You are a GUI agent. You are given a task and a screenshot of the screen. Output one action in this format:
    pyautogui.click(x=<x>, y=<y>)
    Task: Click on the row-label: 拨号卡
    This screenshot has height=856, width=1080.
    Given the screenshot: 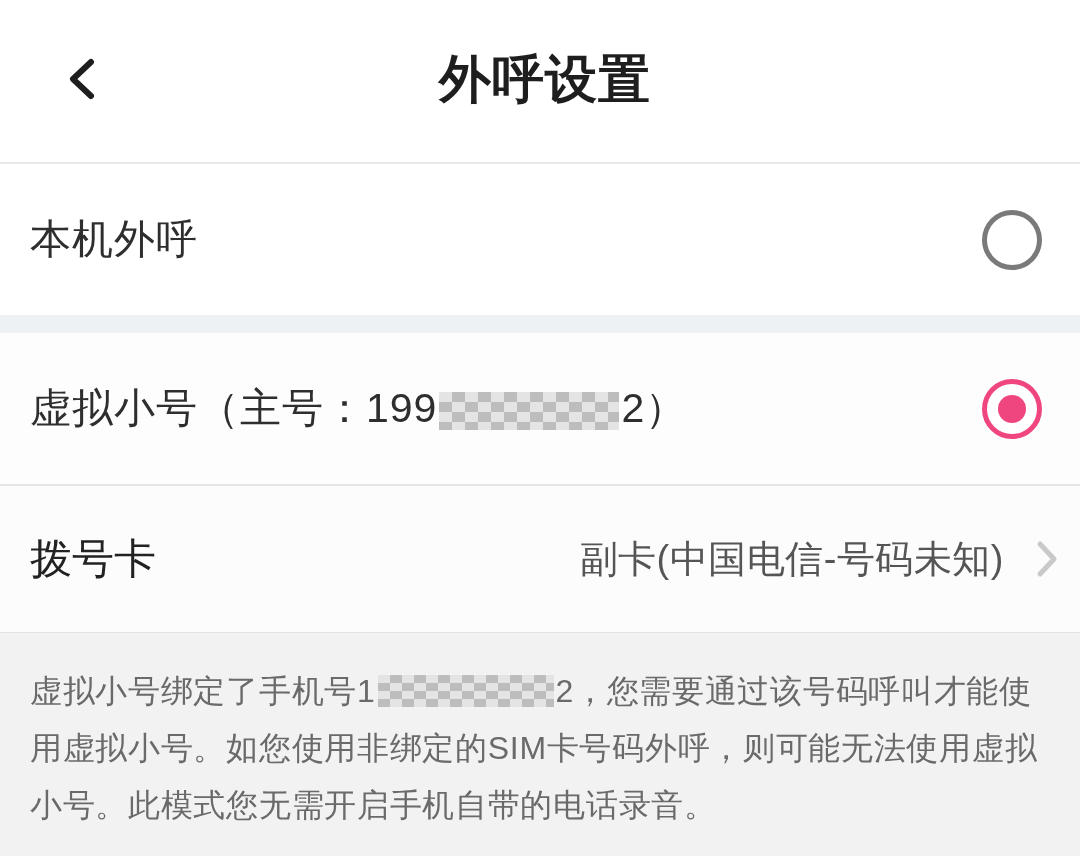 What is the action you would take?
    pyautogui.click(x=93, y=559)
    